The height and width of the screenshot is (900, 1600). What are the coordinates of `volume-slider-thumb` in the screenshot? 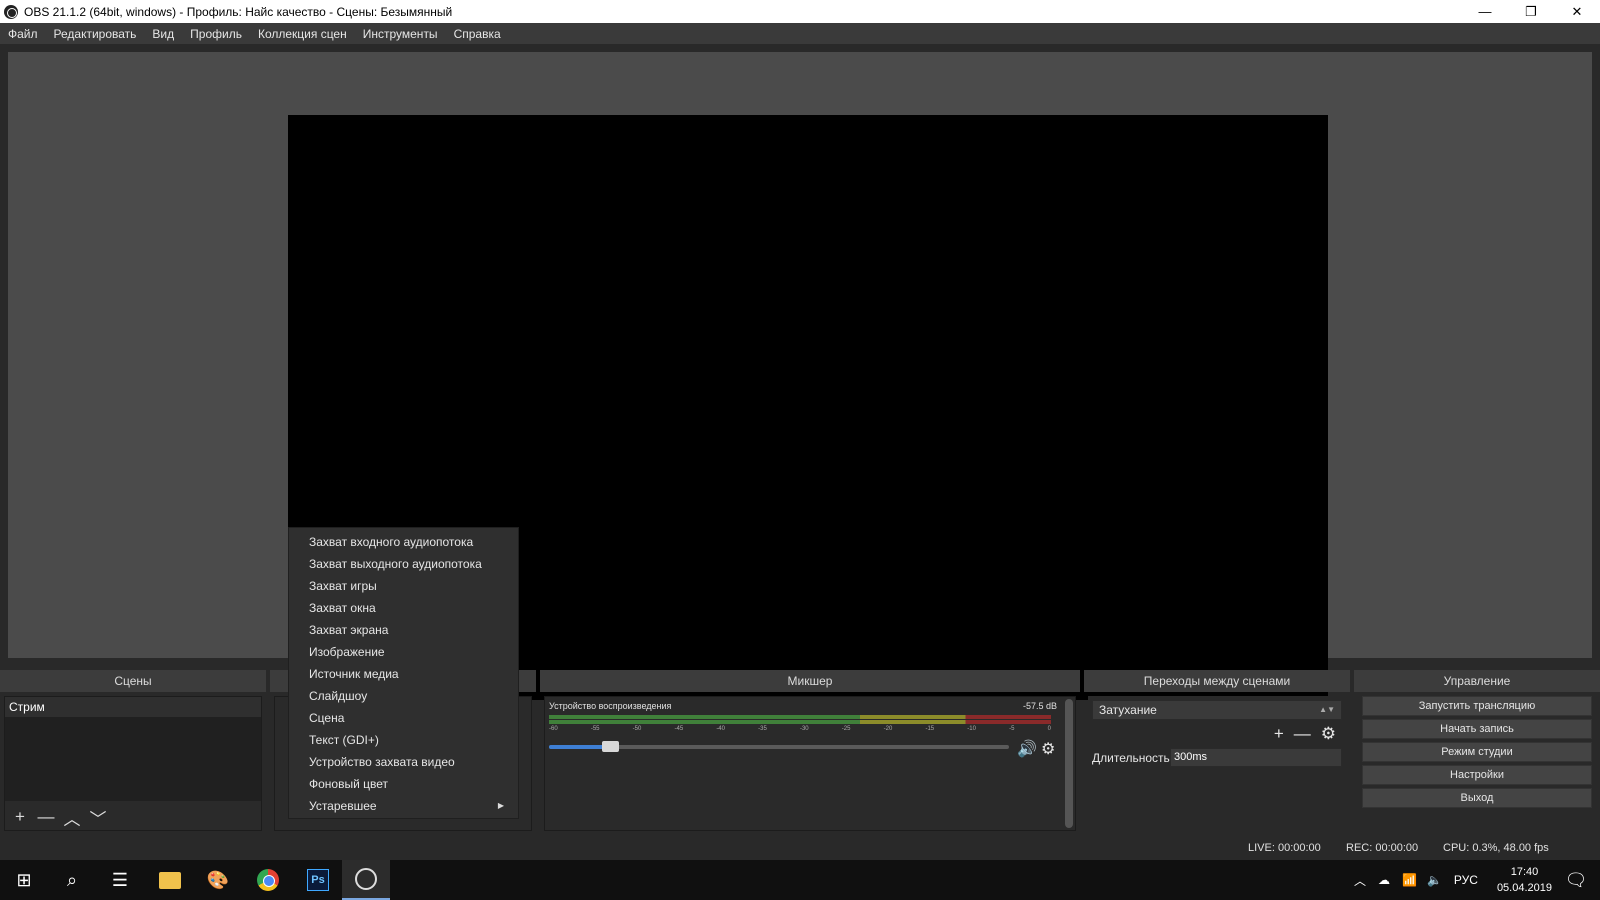 It's located at (610, 746).